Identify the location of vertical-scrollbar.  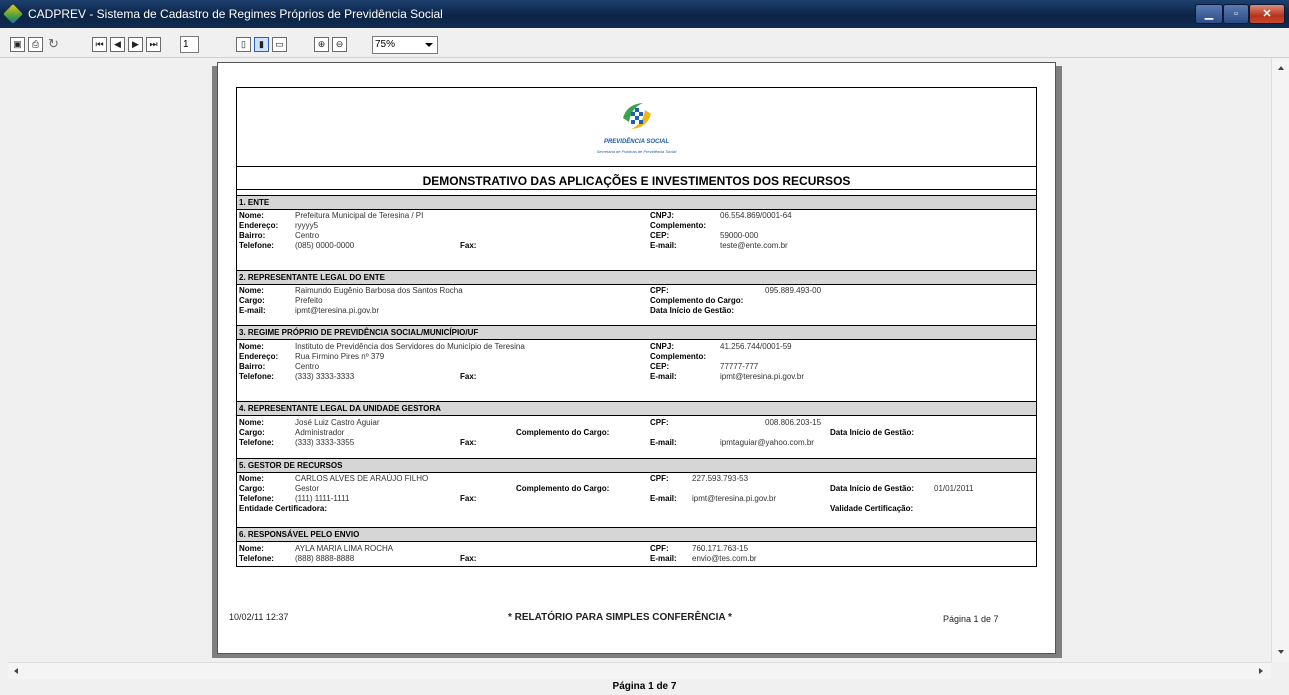
(1280, 360).